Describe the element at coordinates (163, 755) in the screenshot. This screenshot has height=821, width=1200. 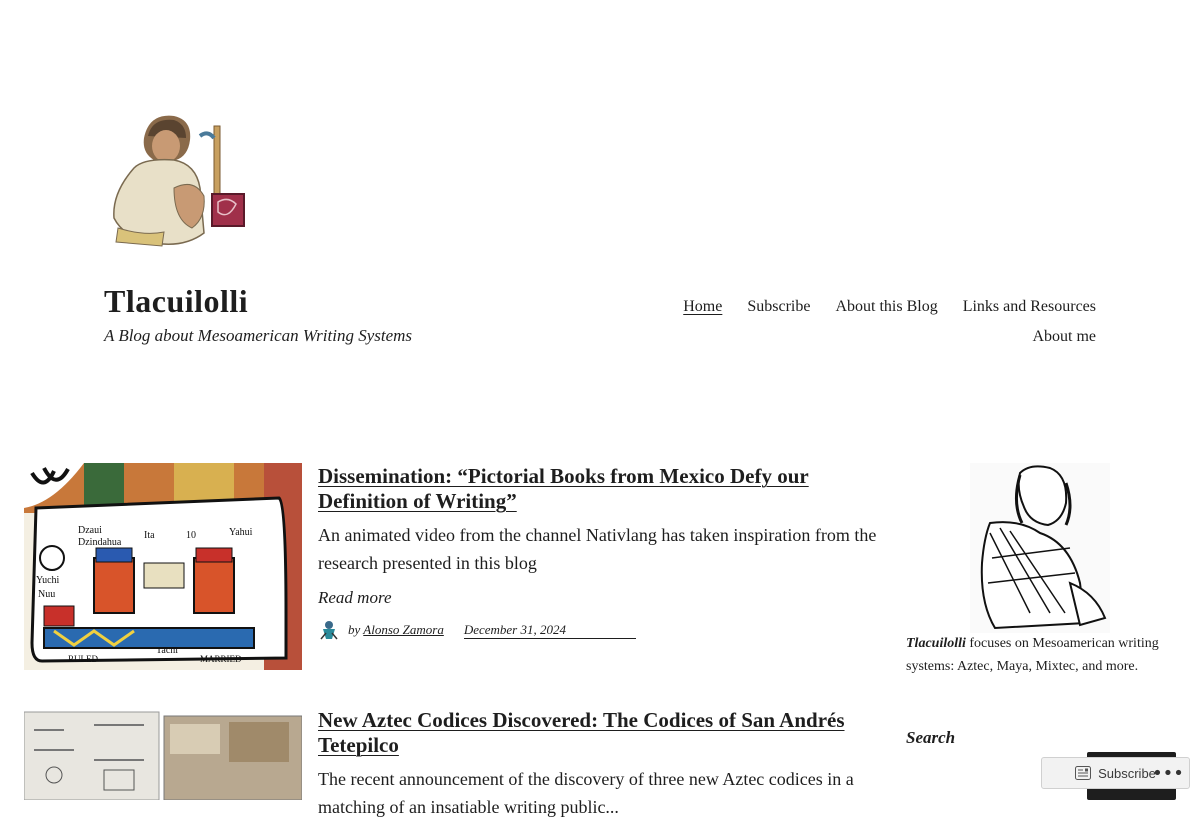
I see `post-thumbnail` at that location.